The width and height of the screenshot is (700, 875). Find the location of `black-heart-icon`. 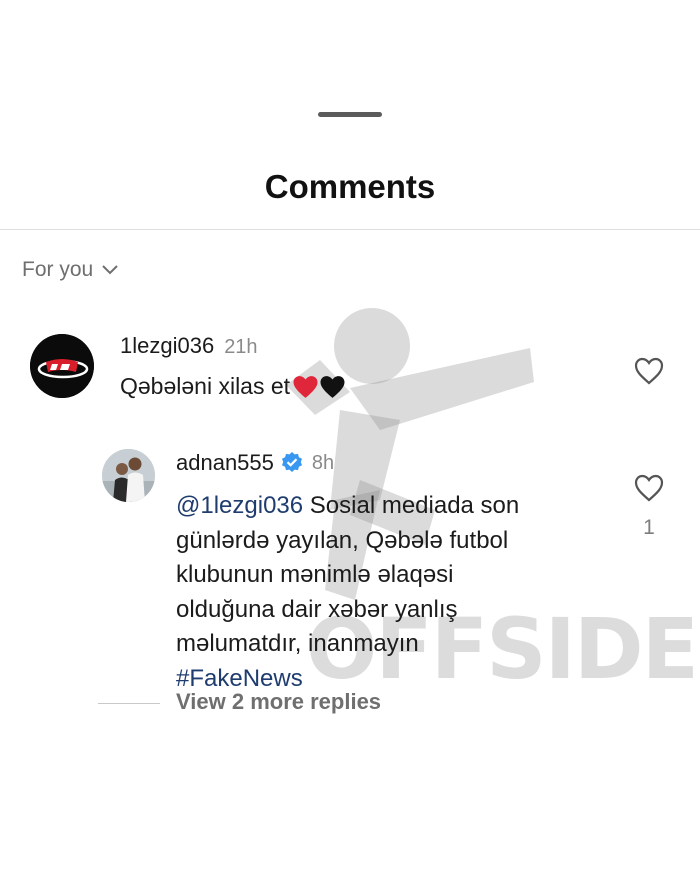

black-heart-icon is located at coordinates (332, 386).